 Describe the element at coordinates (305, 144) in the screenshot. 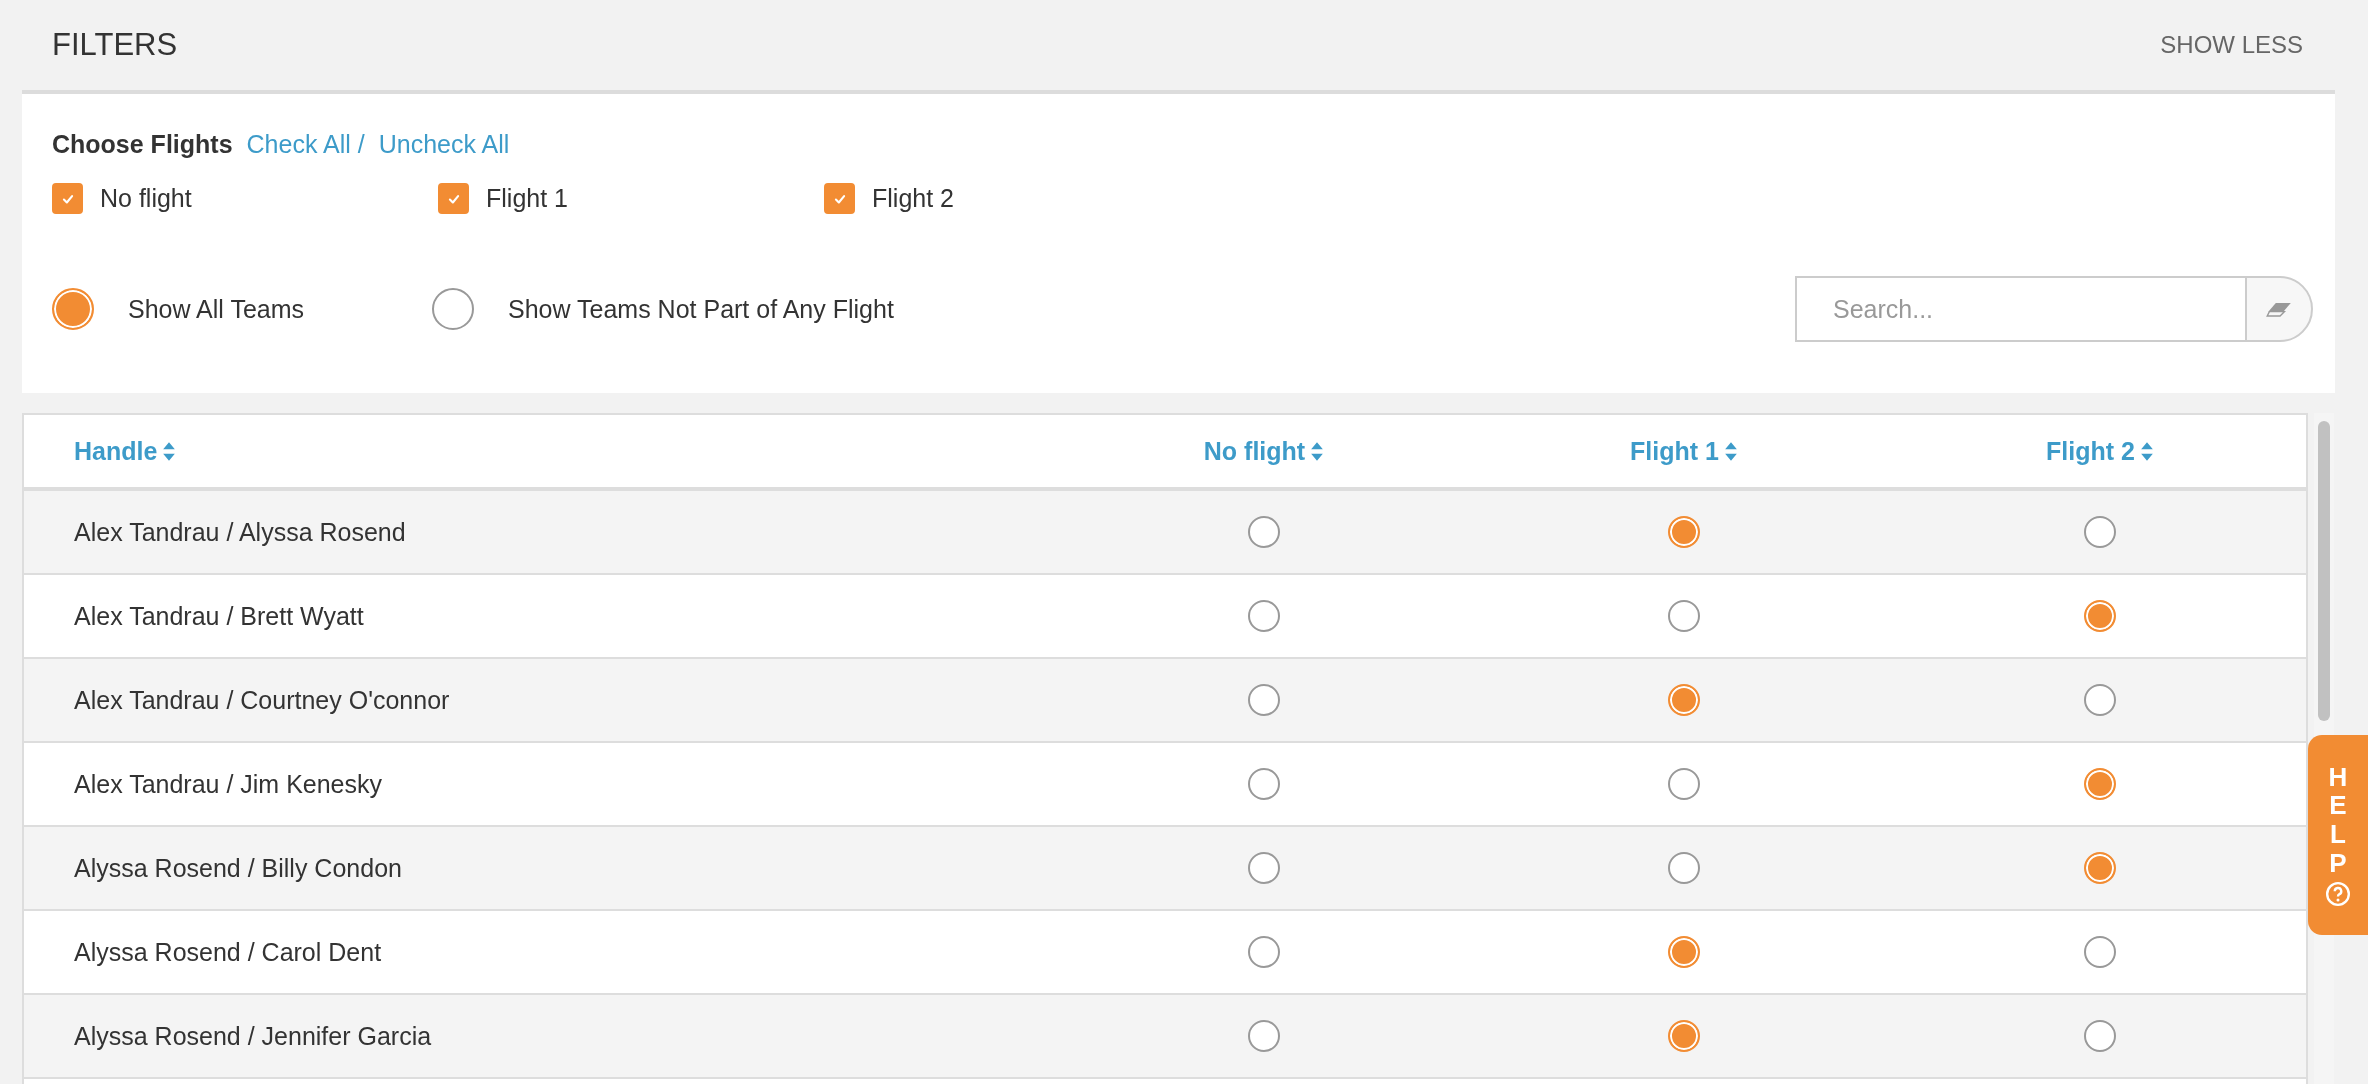

I see `check-all-link: Check All /` at that location.